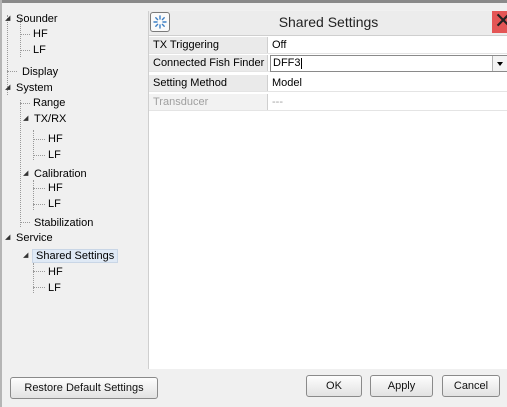 The image size is (507, 407). I want to click on property-value: Off, so click(388, 45).